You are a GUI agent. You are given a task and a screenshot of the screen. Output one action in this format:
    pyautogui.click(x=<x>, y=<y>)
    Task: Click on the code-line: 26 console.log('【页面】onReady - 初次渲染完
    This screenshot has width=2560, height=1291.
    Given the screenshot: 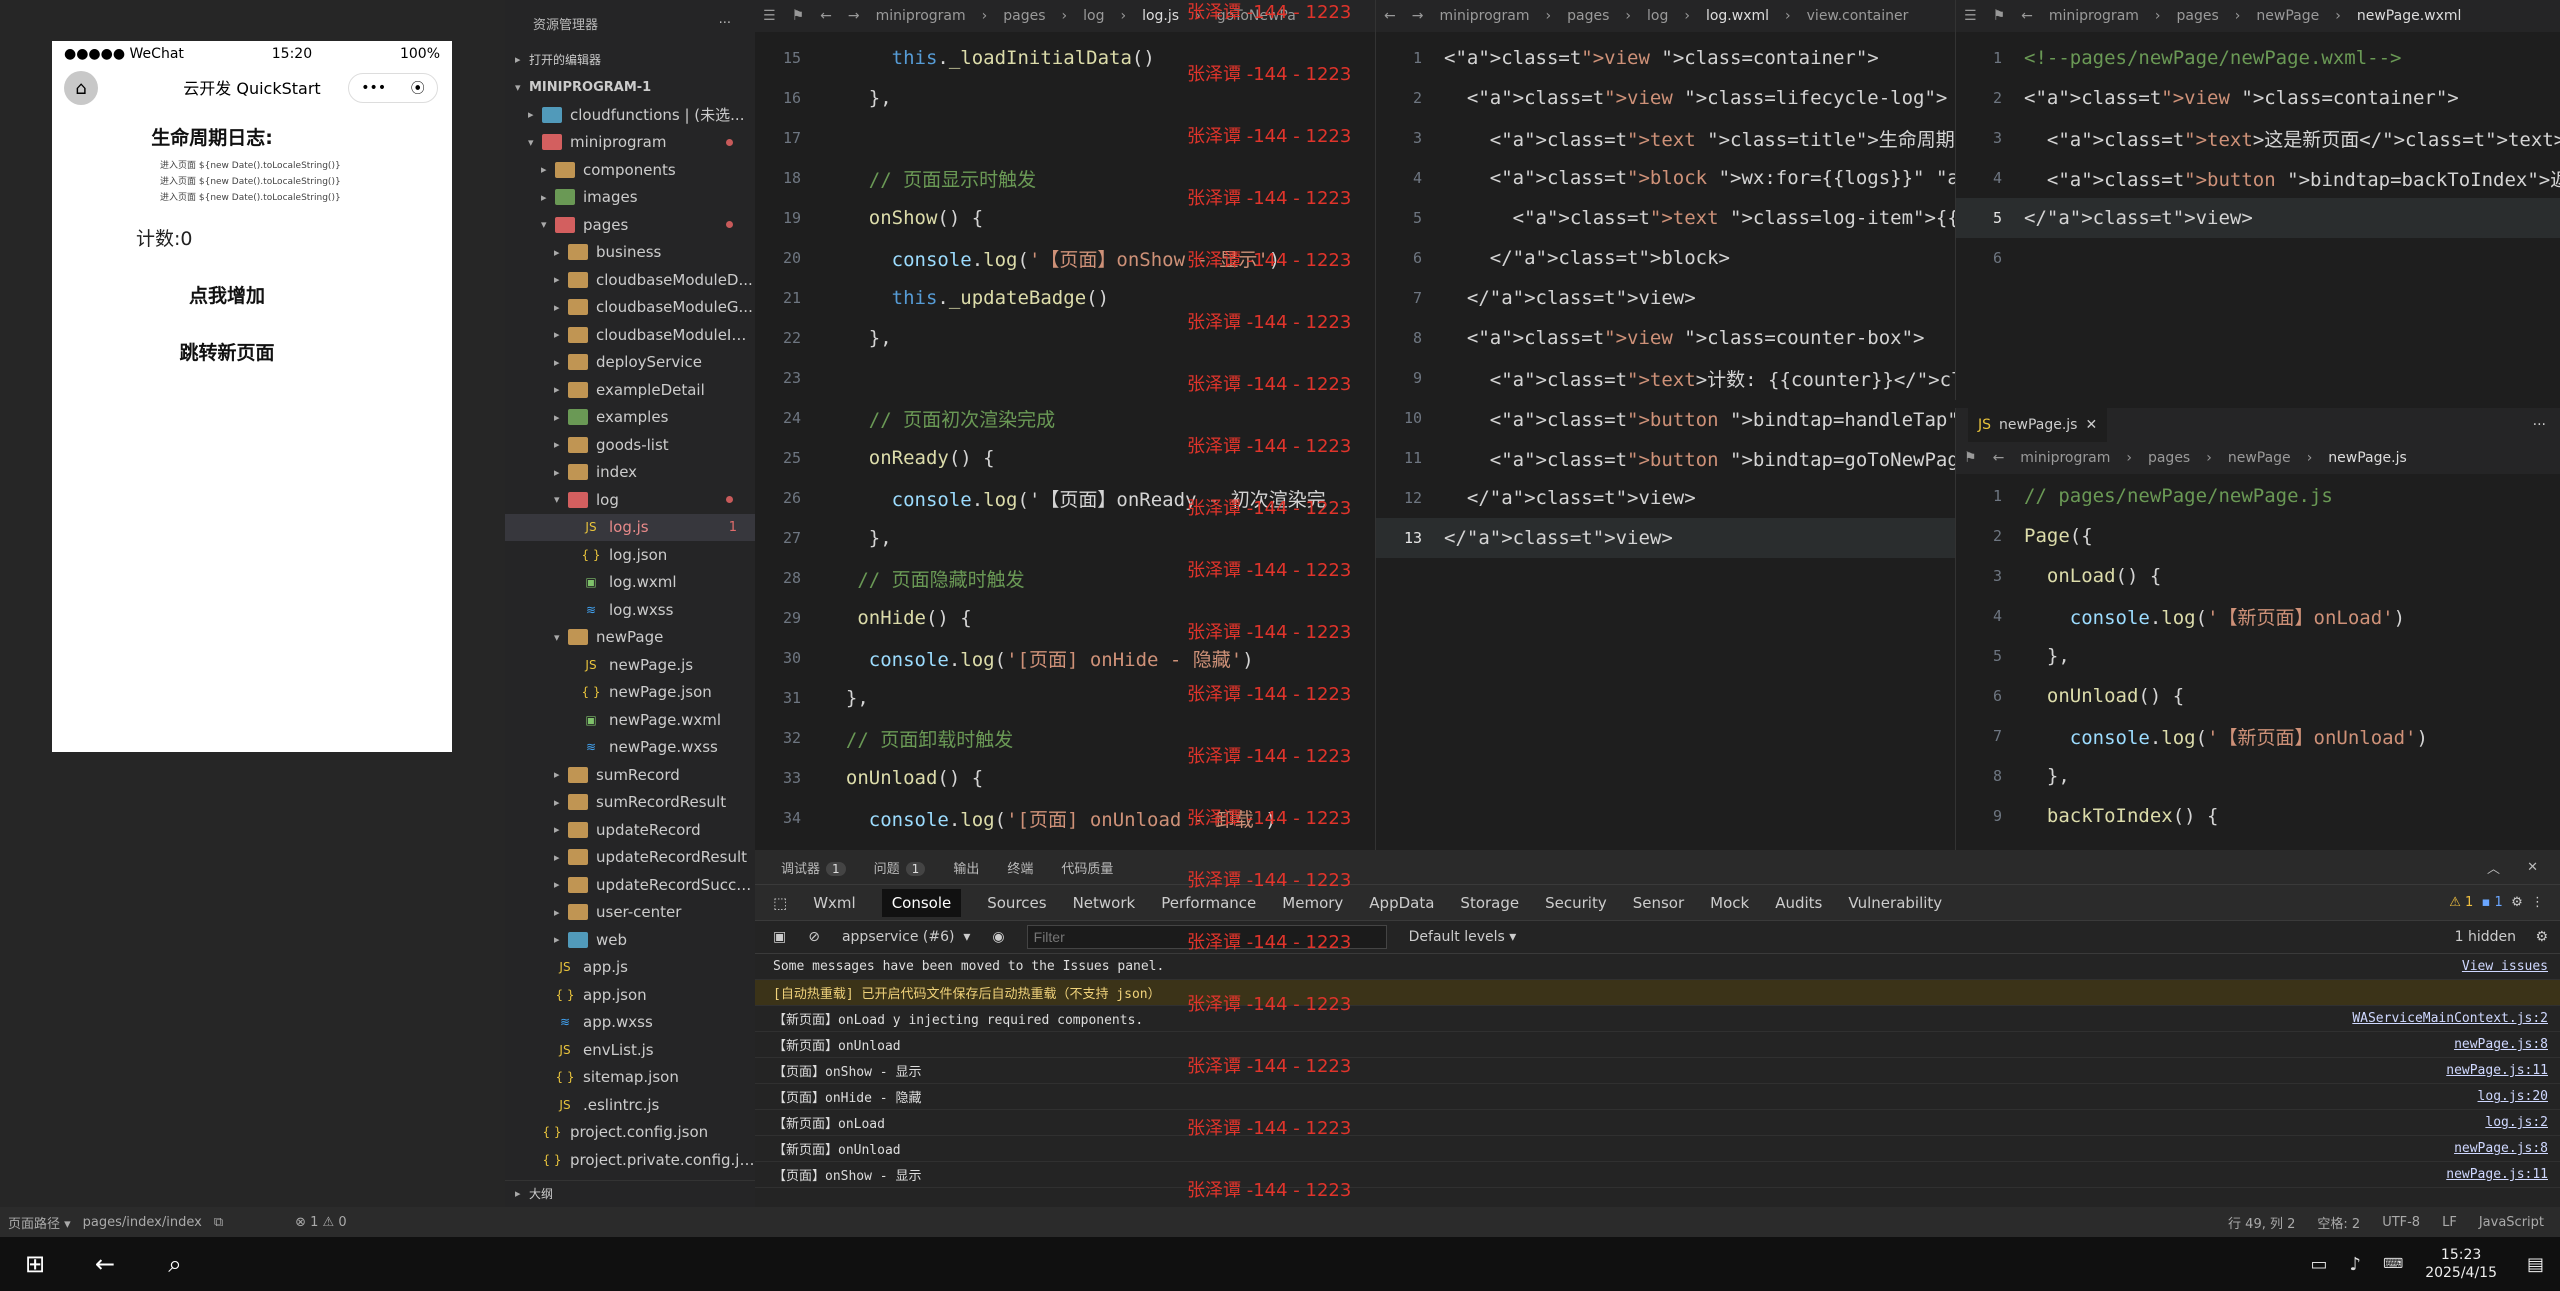 What is the action you would take?
    pyautogui.click(x=1065, y=498)
    